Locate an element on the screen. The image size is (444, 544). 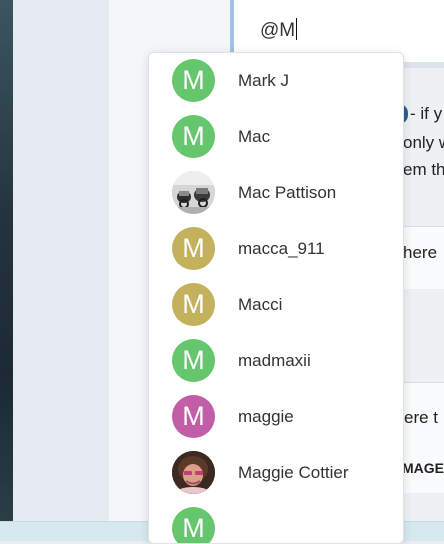
portrait-photo-icon is located at coordinates (193, 472).